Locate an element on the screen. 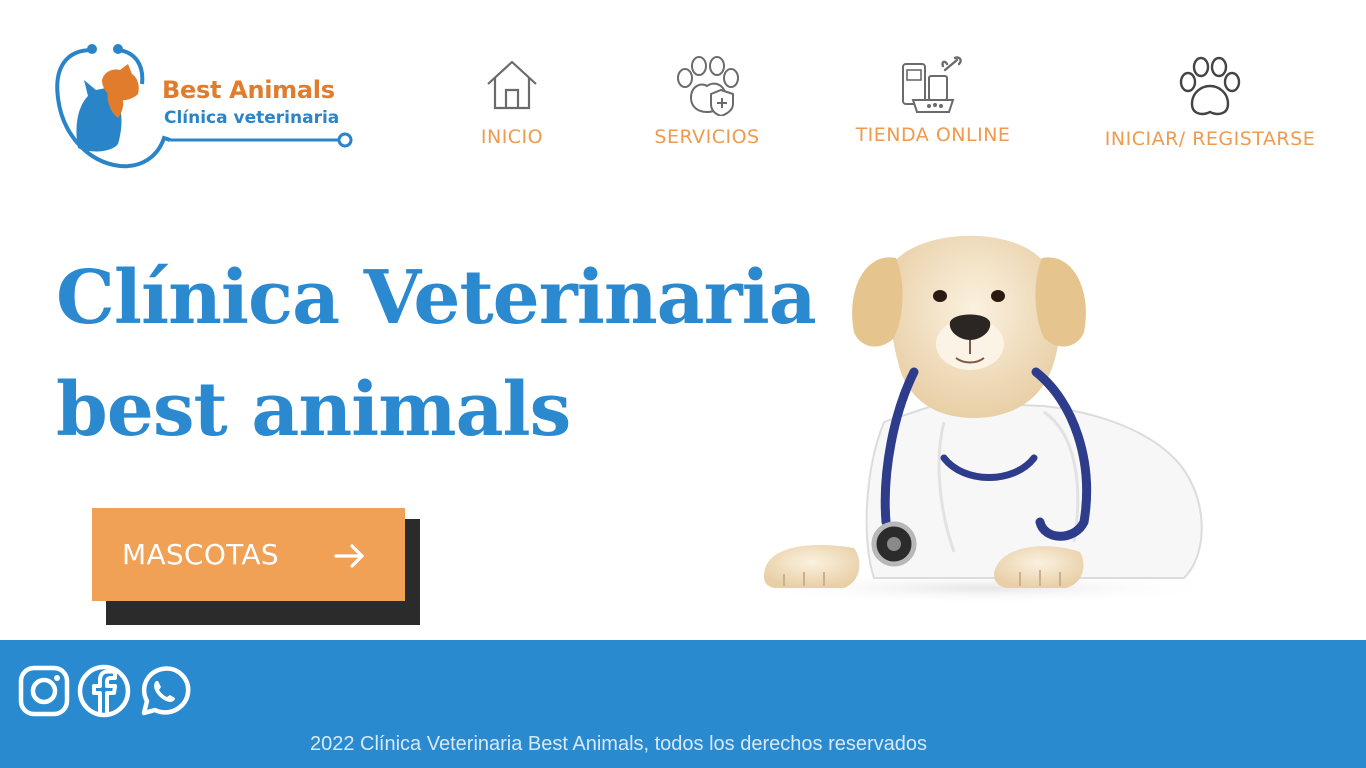  whatsapp-icon is located at coordinates (164, 691).